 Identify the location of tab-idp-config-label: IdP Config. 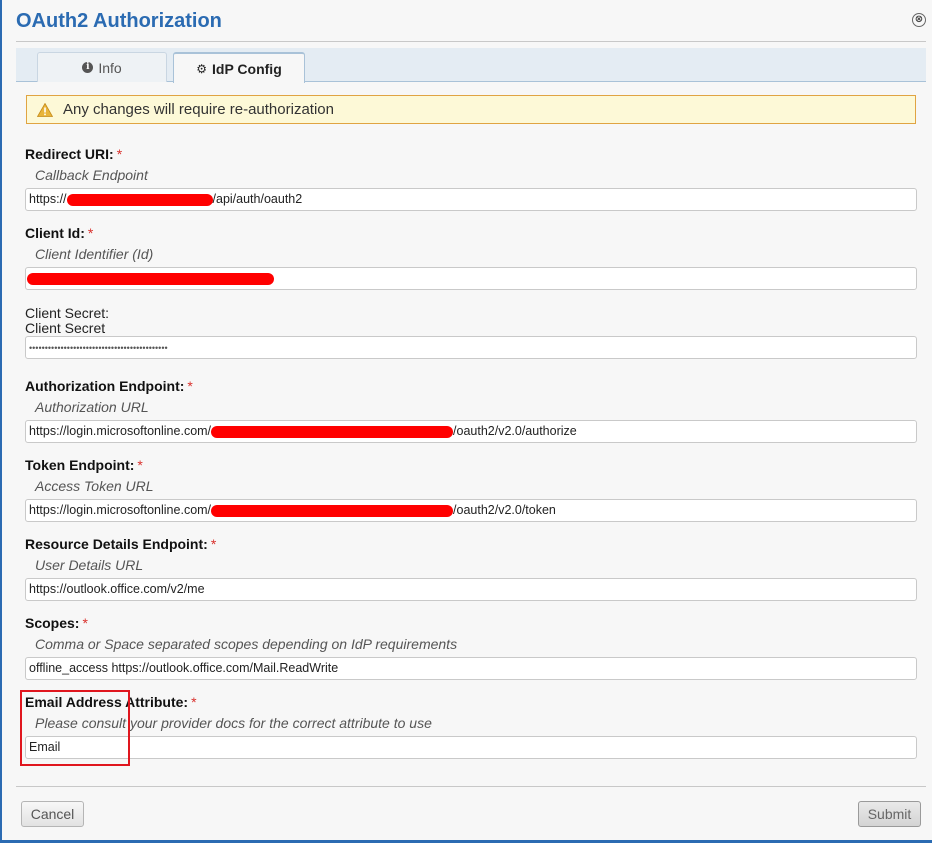
(247, 68).